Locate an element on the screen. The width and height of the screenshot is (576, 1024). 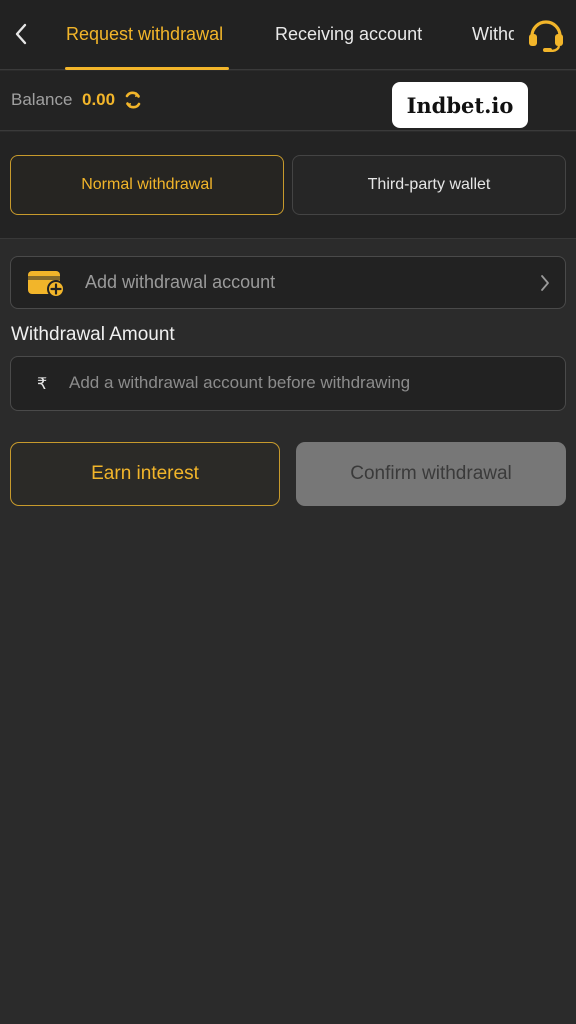
add-withdrawal-account-label: Add withdrawal account is located at coordinates (180, 282).